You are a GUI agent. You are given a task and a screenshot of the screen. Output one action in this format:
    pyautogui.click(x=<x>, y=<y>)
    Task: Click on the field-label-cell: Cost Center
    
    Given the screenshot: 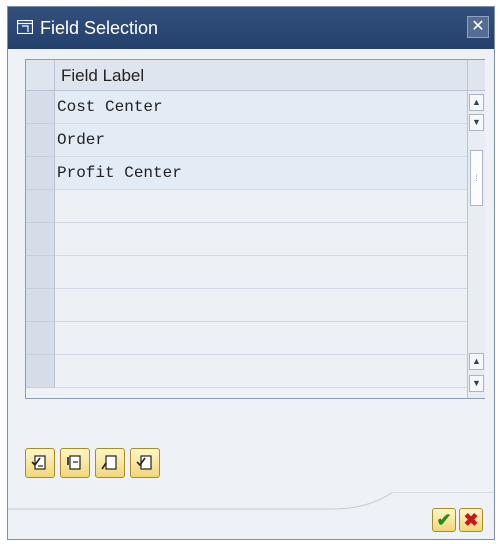 What is the action you would take?
    pyautogui.click(x=261, y=107)
    